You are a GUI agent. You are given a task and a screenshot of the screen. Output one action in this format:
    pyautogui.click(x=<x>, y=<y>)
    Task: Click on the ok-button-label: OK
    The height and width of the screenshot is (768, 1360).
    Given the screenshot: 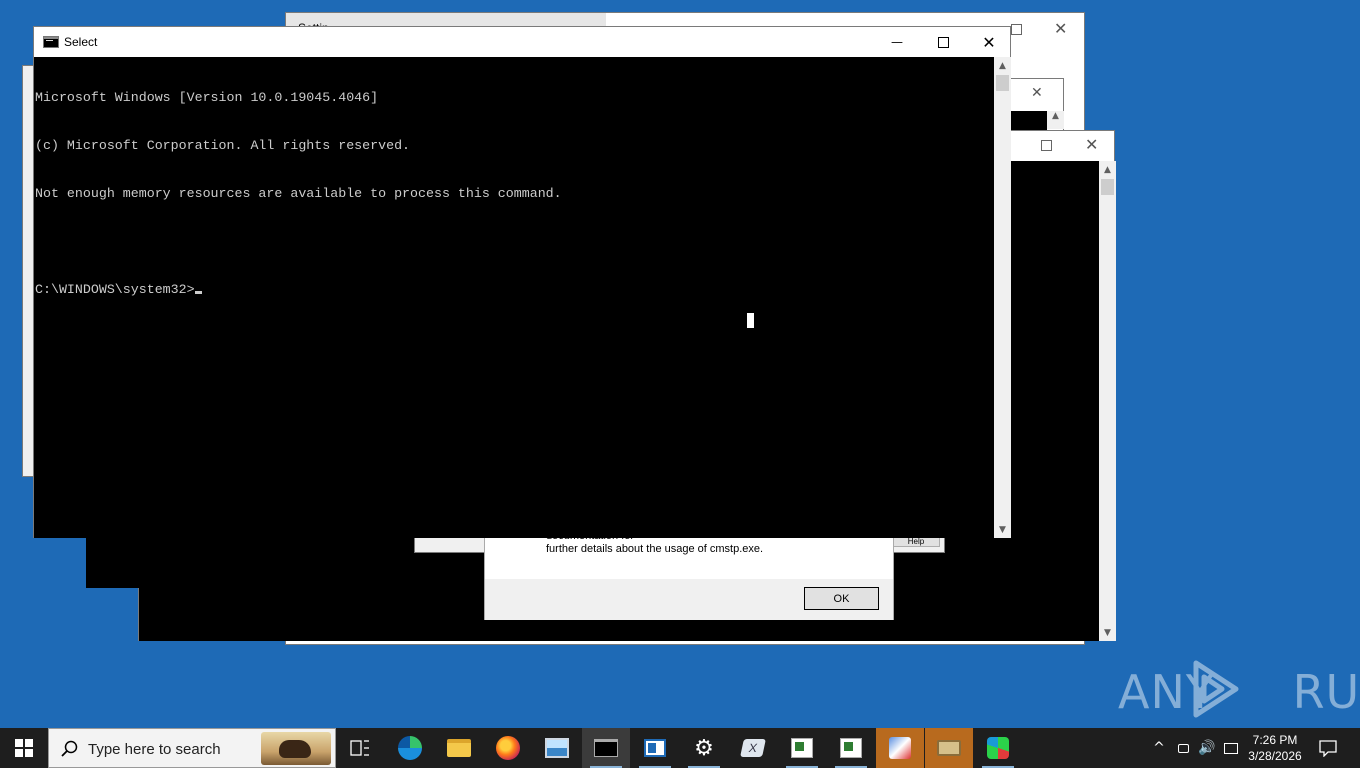 What is the action you would take?
    pyautogui.click(x=841, y=598)
    